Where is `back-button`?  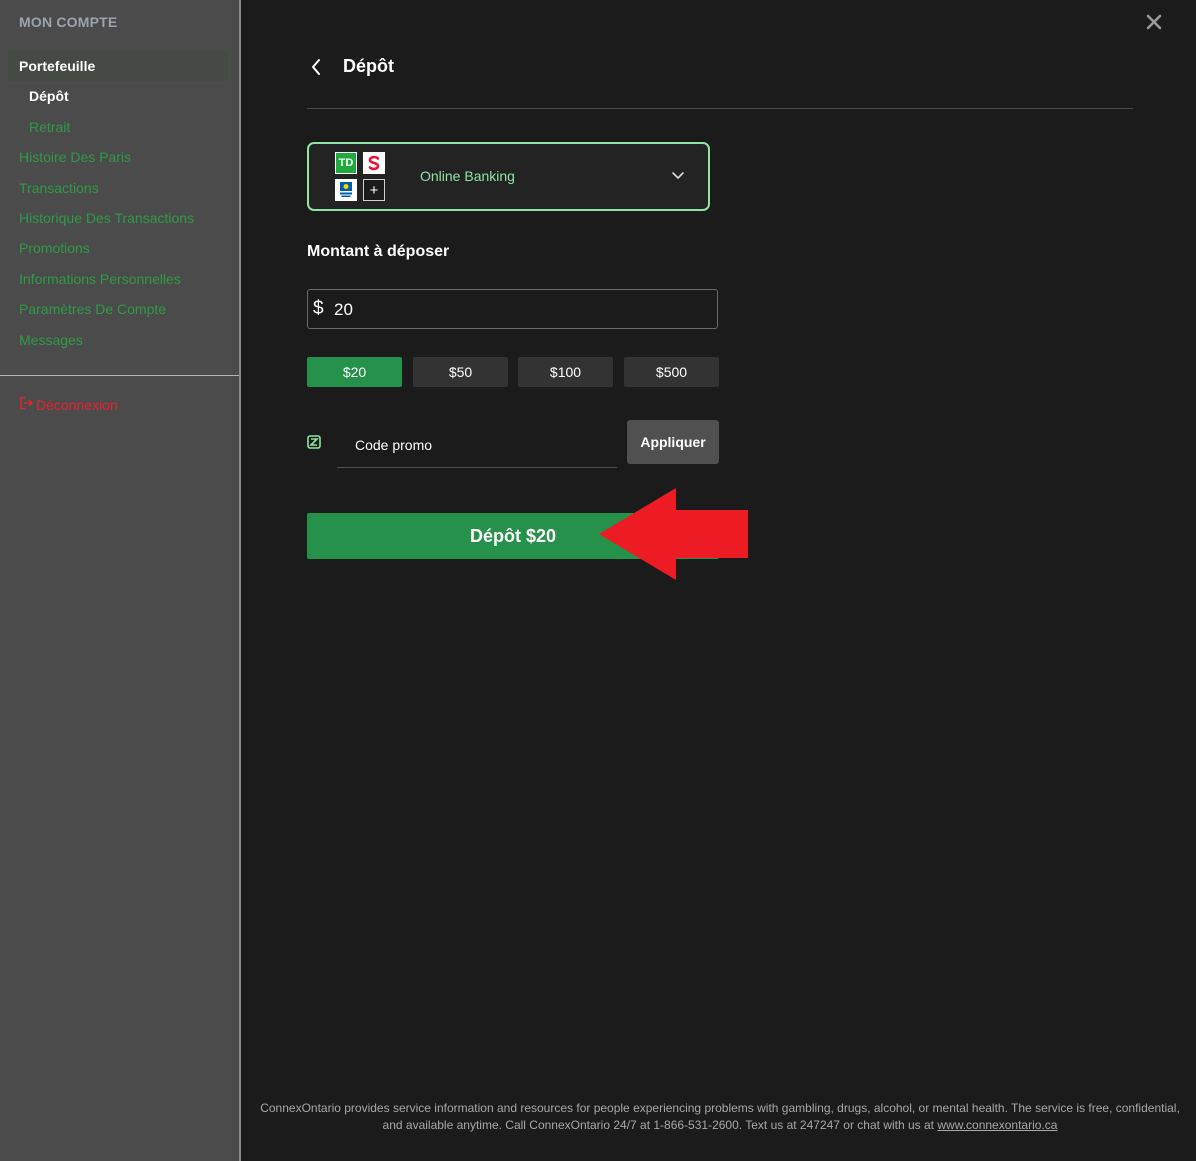 back-button is located at coordinates (316, 67).